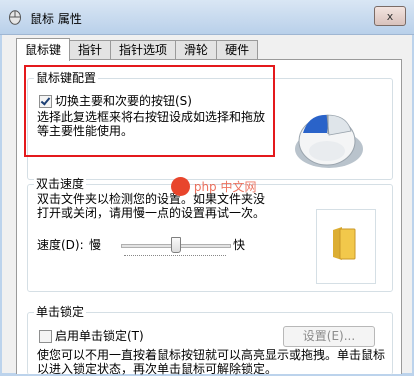 Image resolution: width=414 pixels, height=376 pixels. I want to click on php-logo-icon, so click(180, 186).